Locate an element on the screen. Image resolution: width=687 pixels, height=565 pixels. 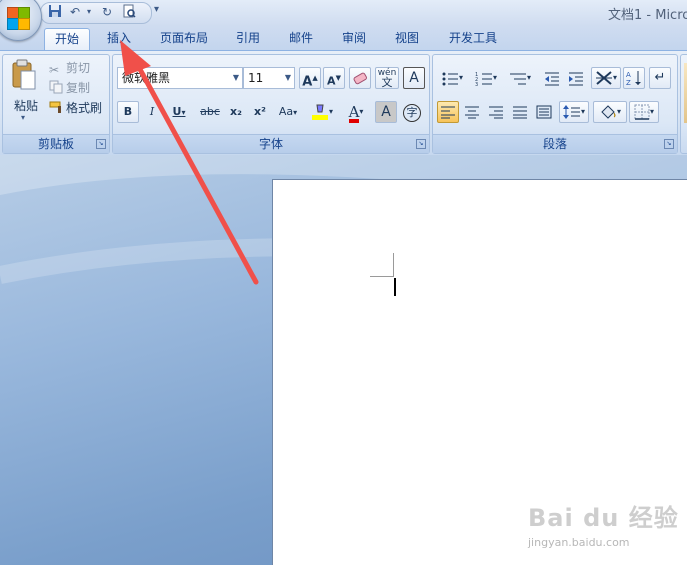
distributed-button is located at coordinates (544, 112).